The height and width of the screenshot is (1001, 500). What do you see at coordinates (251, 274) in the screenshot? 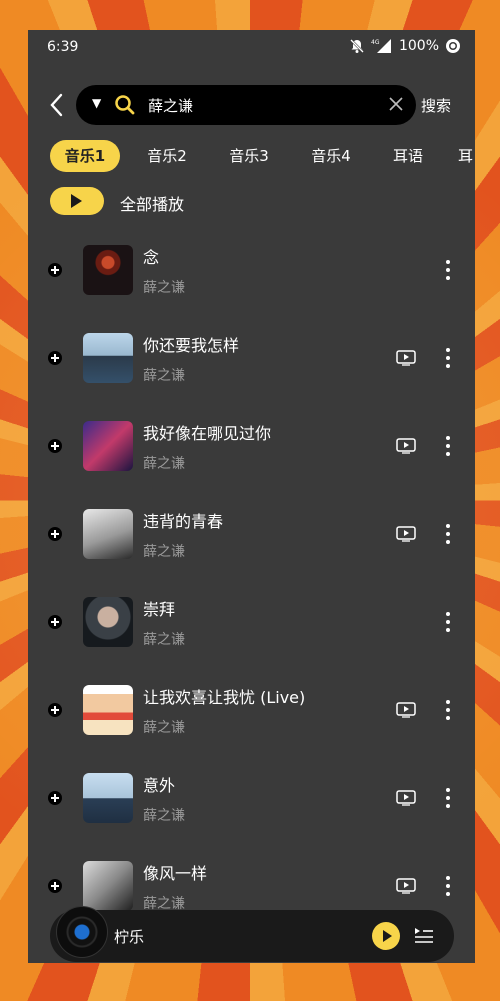
I see `song-row: 念薛之谦` at bounding box center [251, 274].